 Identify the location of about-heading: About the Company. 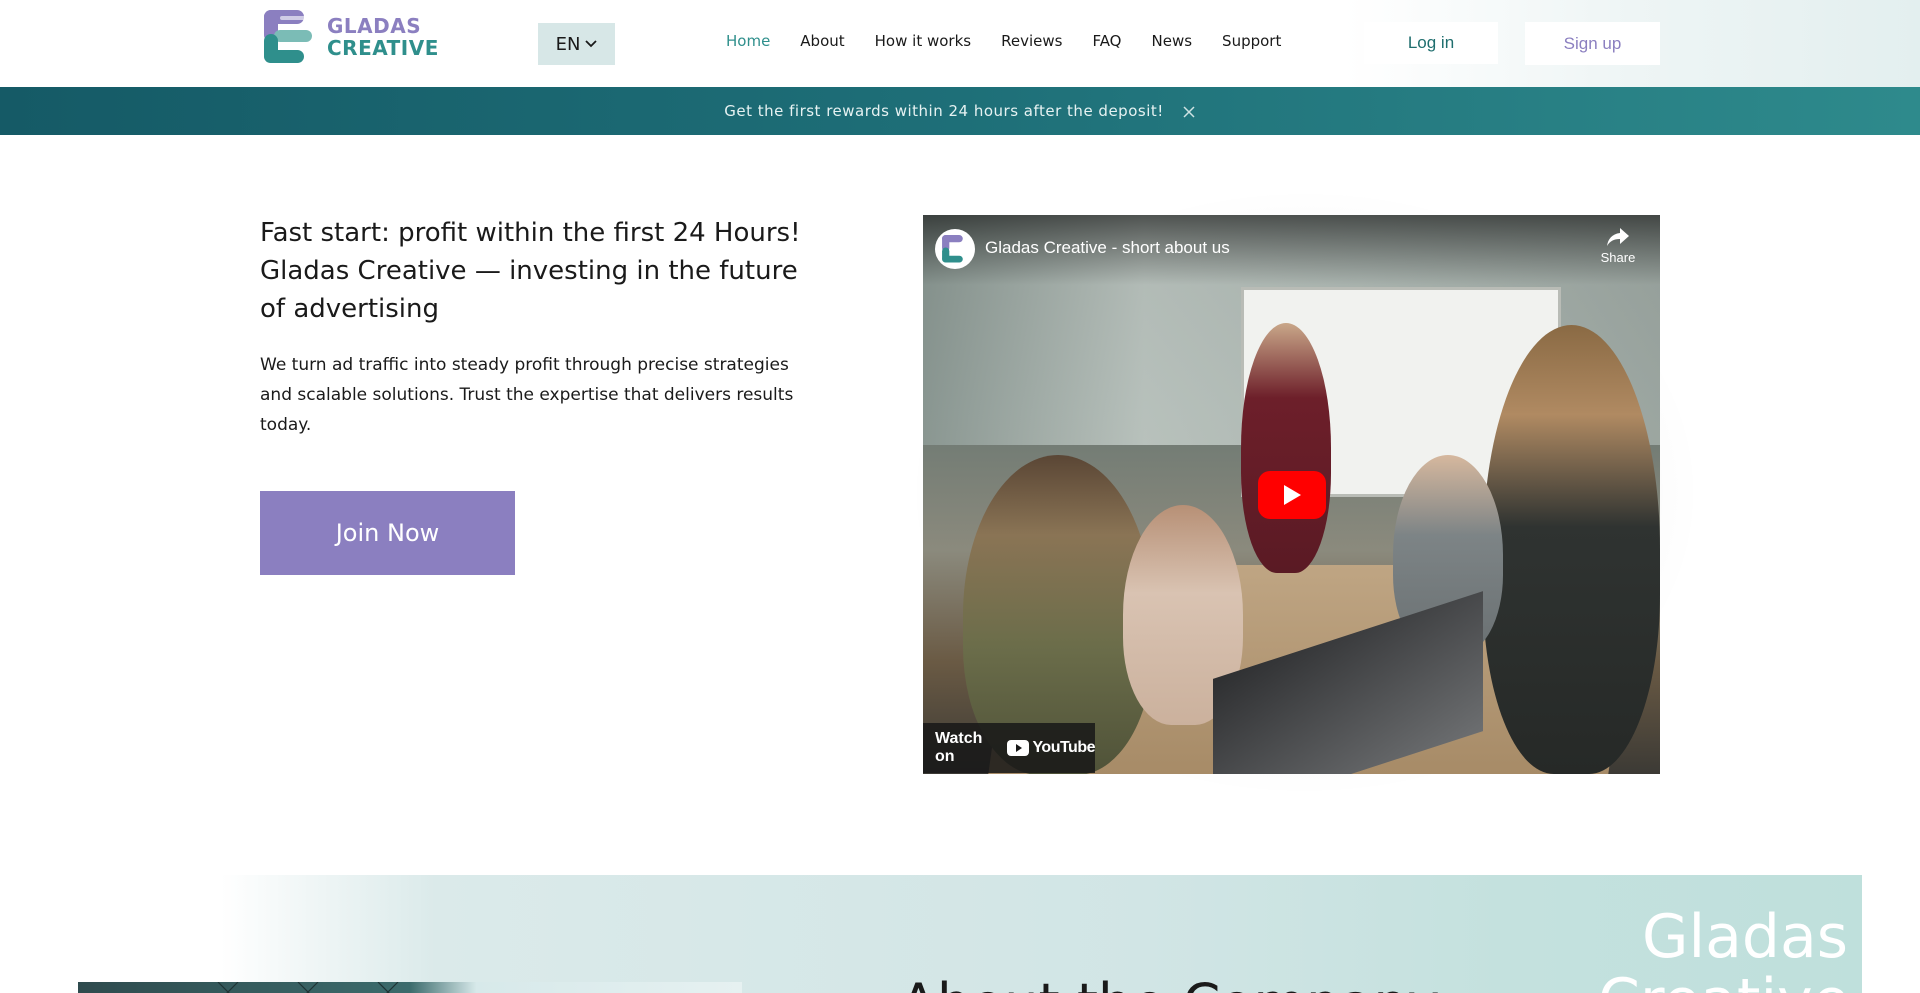
(1170, 982).